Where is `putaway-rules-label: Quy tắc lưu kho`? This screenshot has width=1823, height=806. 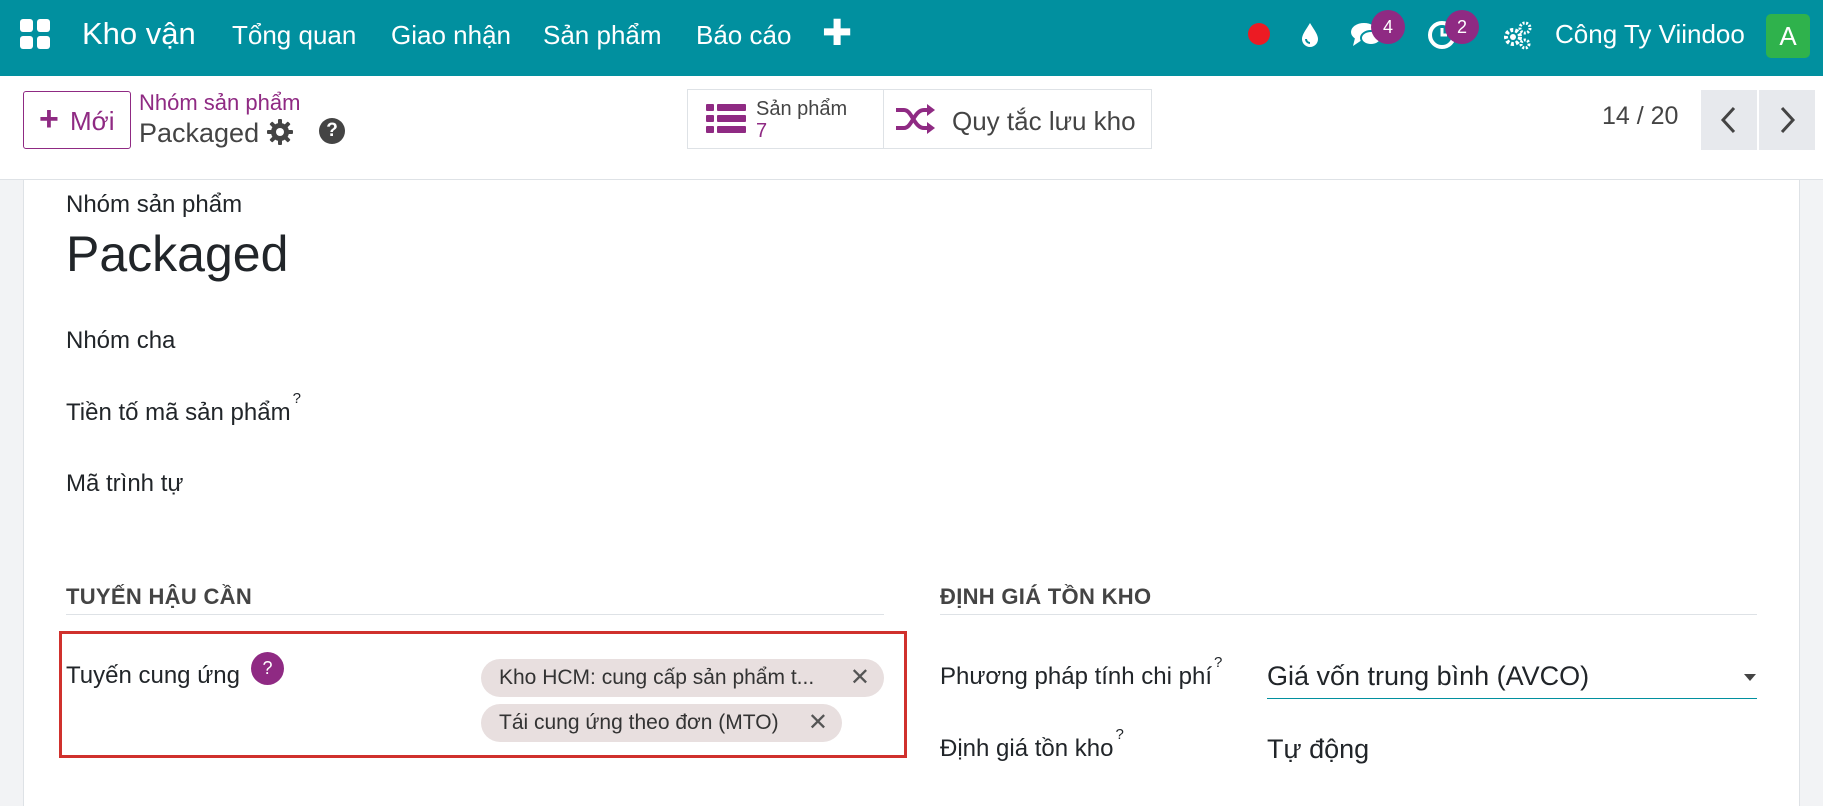 putaway-rules-label: Quy tắc lưu kho is located at coordinates (1044, 121).